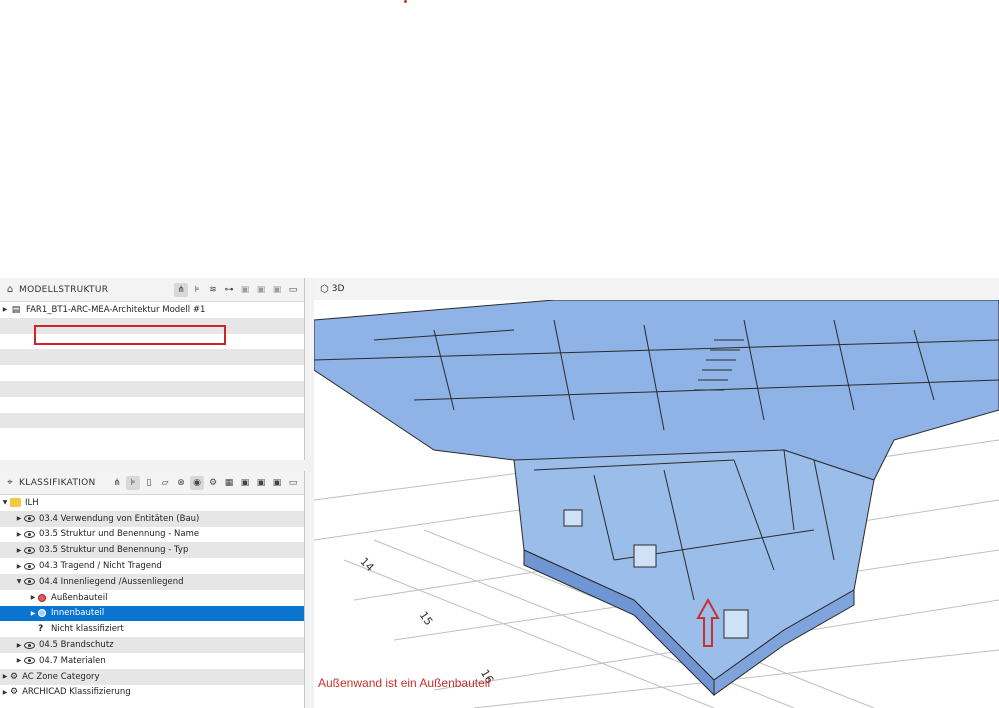 Image resolution: width=999 pixels, height=708 pixels. I want to click on model-structure-toolbar: ⋔ ⊧ ≋ ⊶ ▣ ▣ ▣ ▭, so click(239, 289).